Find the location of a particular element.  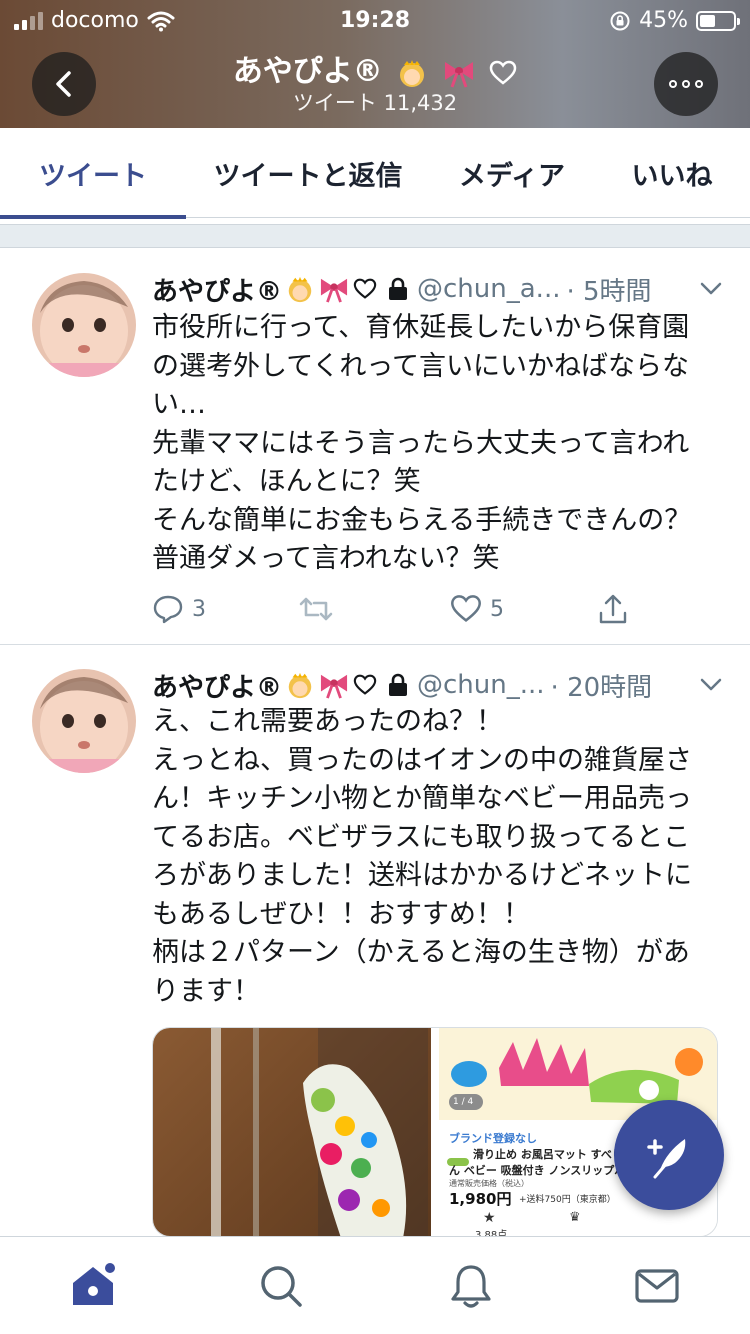

bath-mat-photo is located at coordinates (319, 1132).